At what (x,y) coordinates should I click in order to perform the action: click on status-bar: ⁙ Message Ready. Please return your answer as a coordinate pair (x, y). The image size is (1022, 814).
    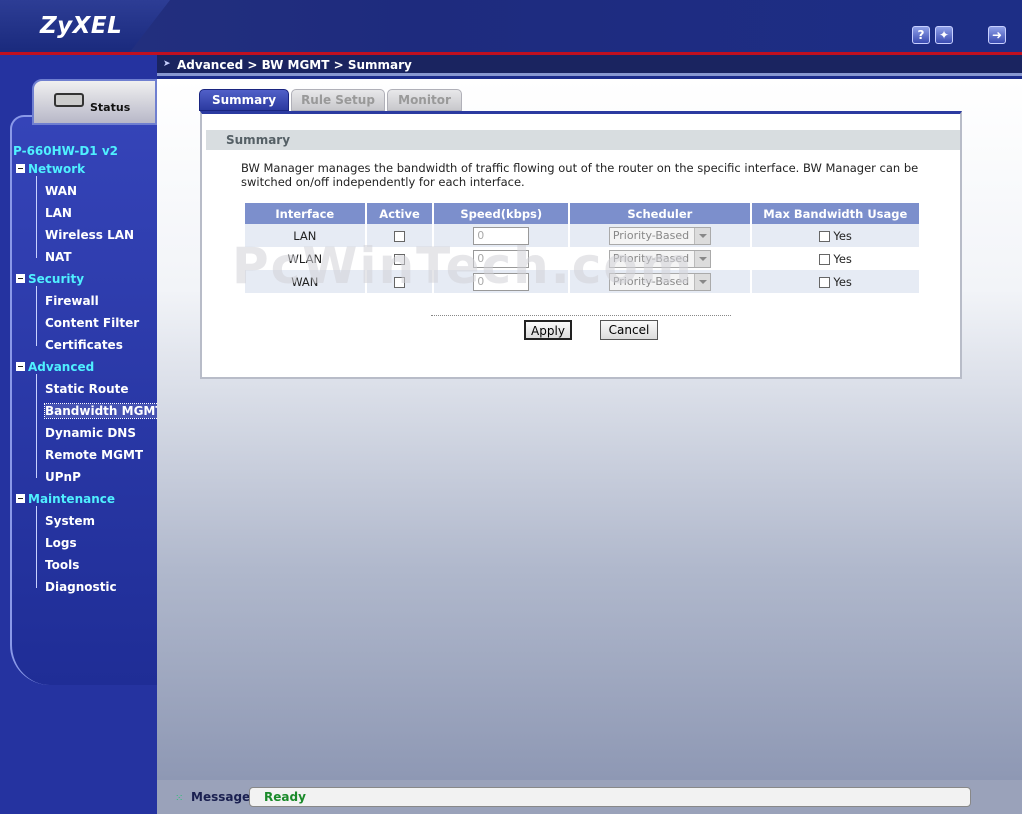
    Looking at the image, I should click on (589, 797).